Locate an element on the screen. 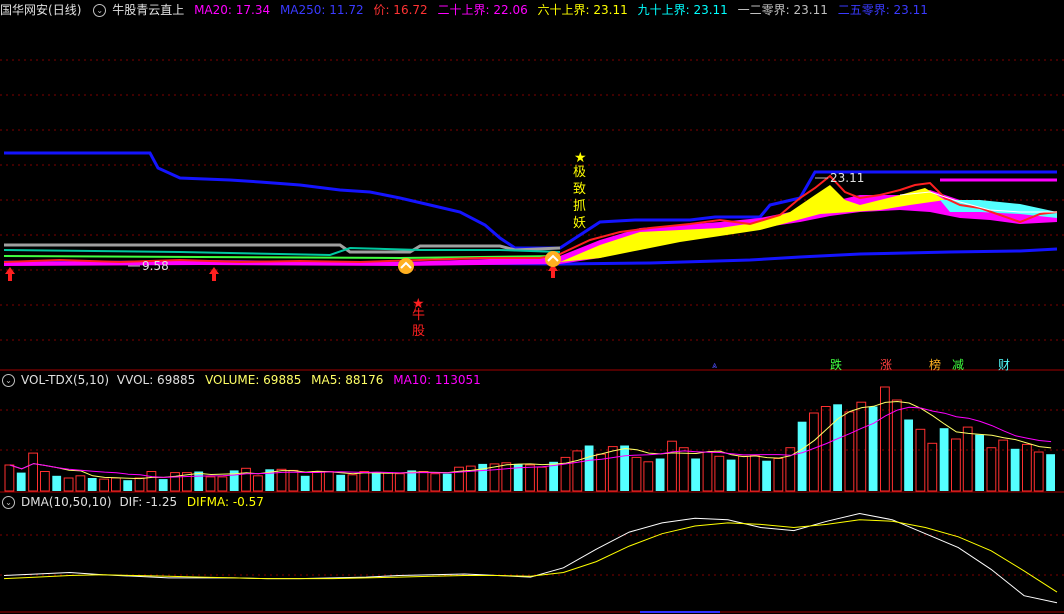  category-reduce: 减 is located at coordinates (958, 364).